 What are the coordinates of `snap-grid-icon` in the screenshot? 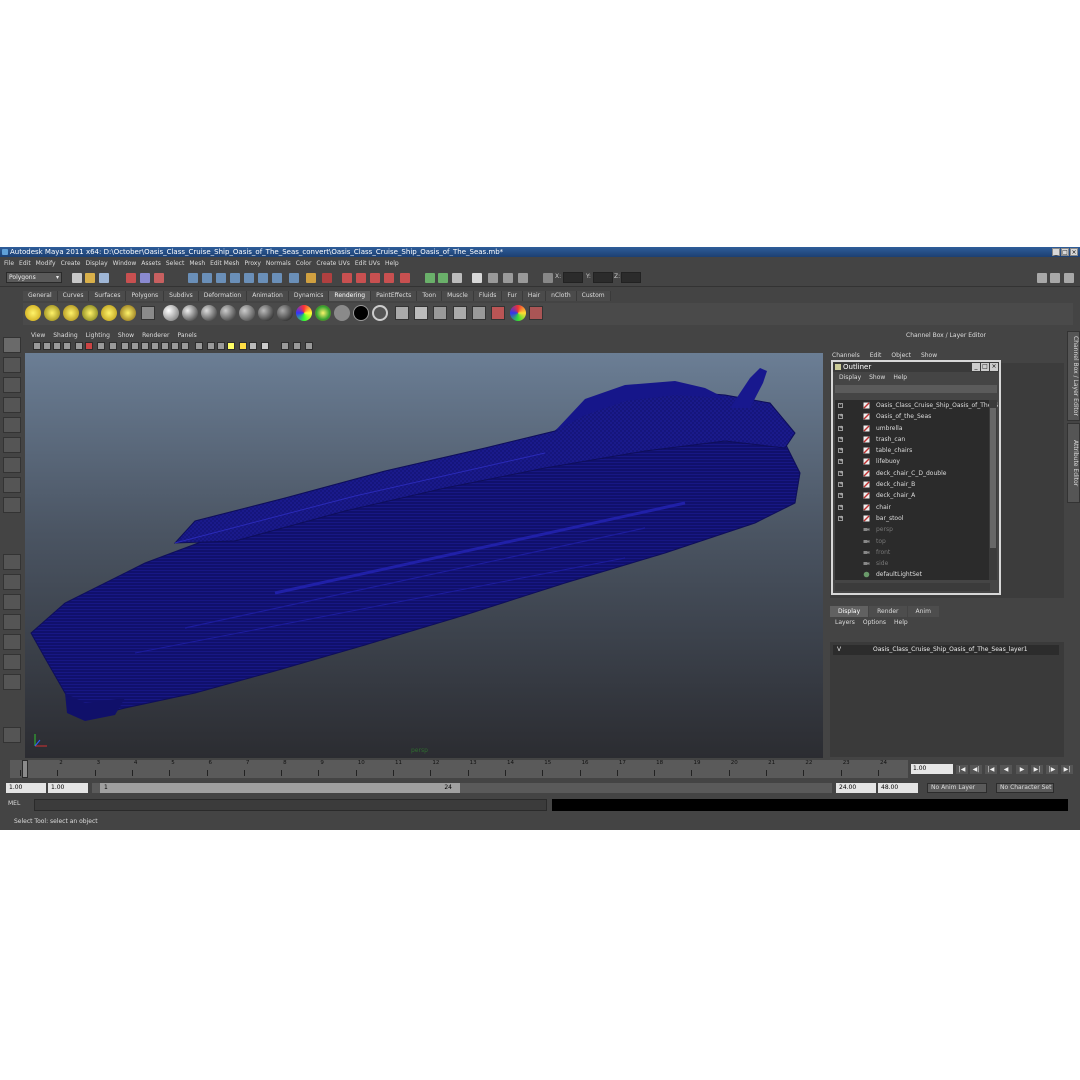 It's located at (193, 278).